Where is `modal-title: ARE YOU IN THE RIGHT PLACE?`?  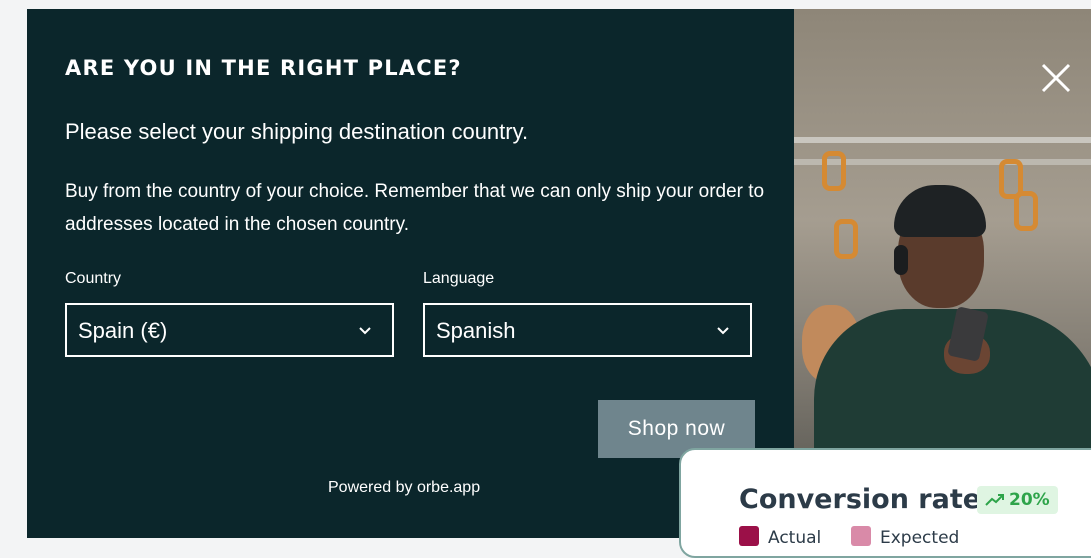
modal-title: ARE YOU IN THE RIGHT PLACE? is located at coordinates (263, 68).